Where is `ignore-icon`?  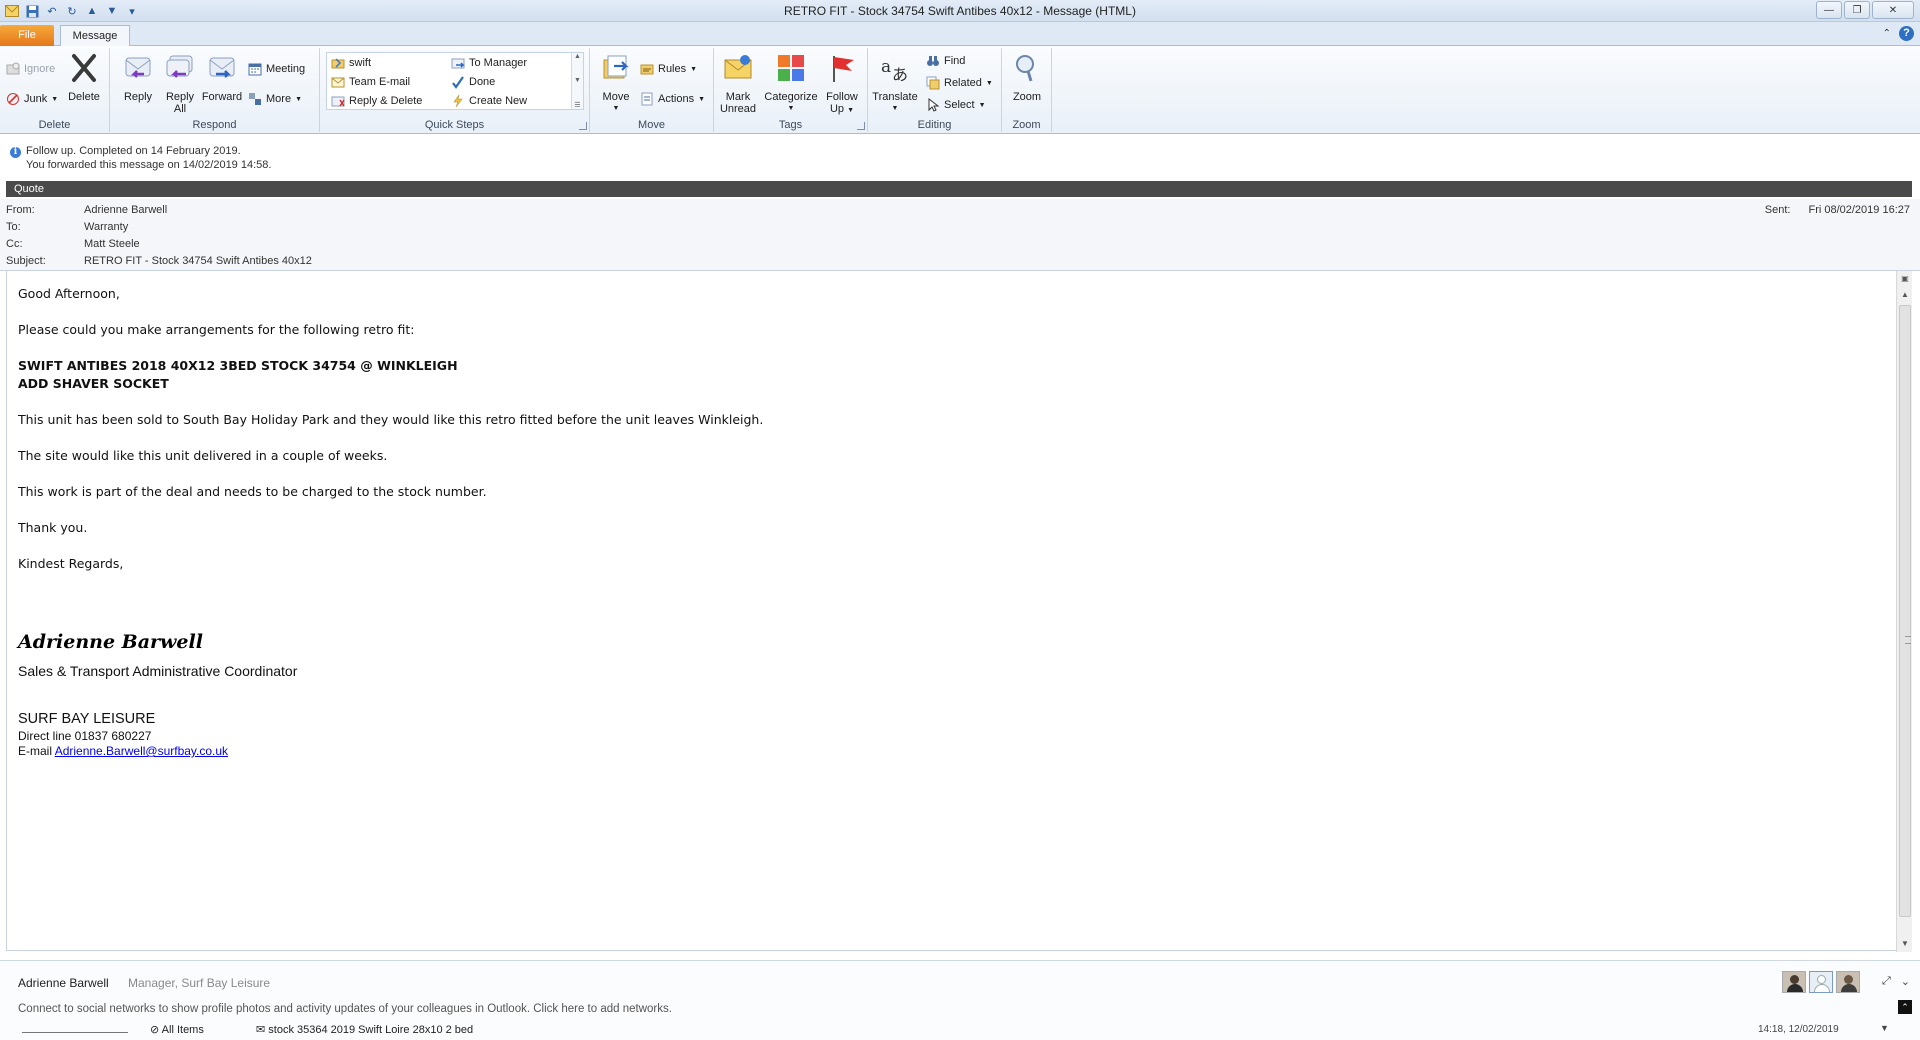 ignore-icon is located at coordinates (13, 68).